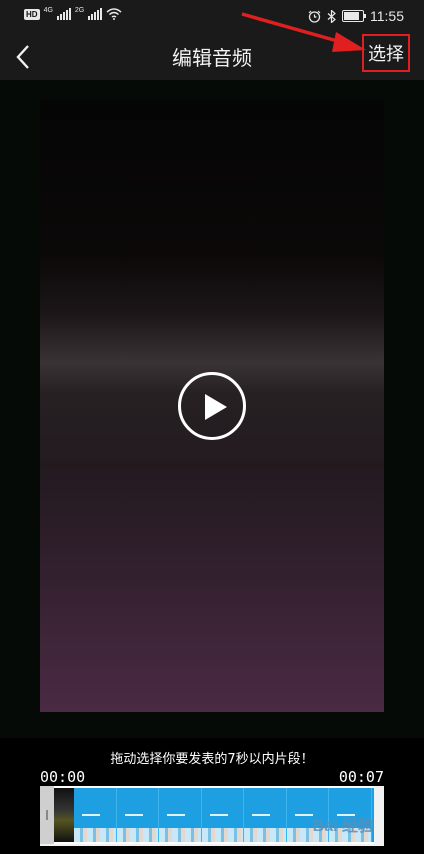  I want to click on play-icon, so click(216, 407).